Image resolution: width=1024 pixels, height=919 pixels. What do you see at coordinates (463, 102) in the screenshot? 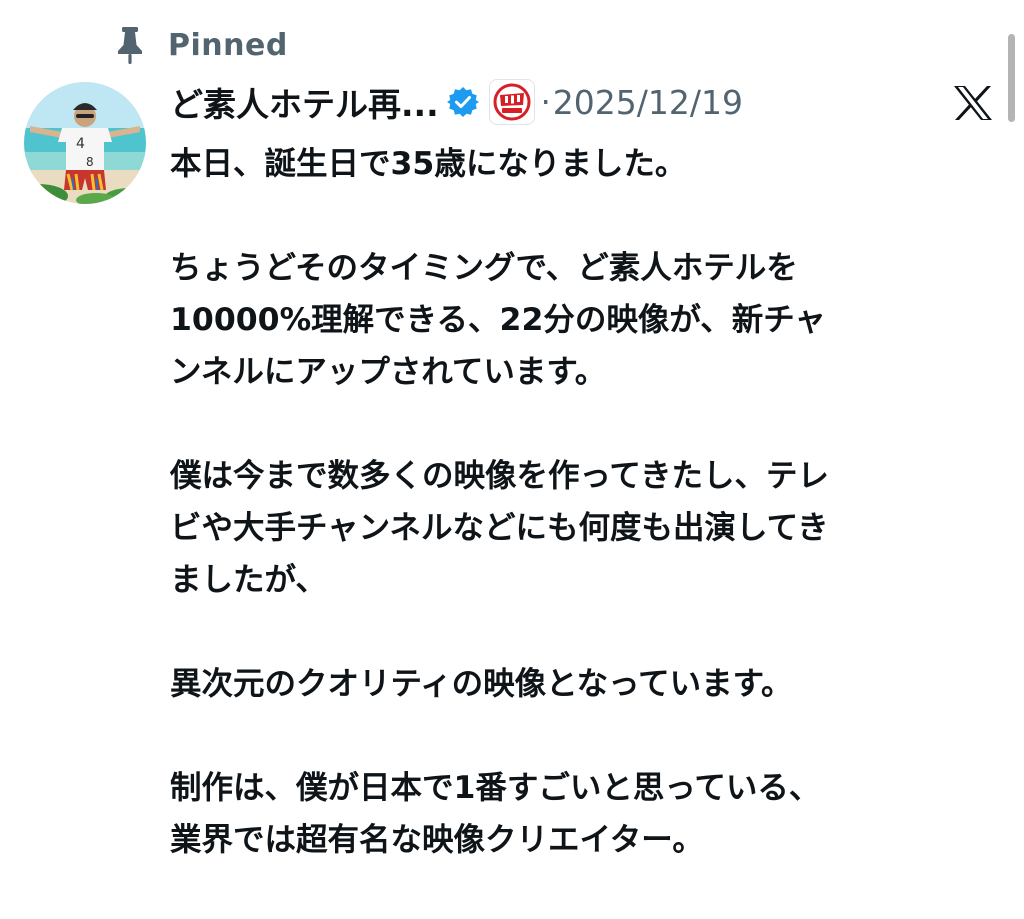
I see `verified-badge-icon` at bounding box center [463, 102].